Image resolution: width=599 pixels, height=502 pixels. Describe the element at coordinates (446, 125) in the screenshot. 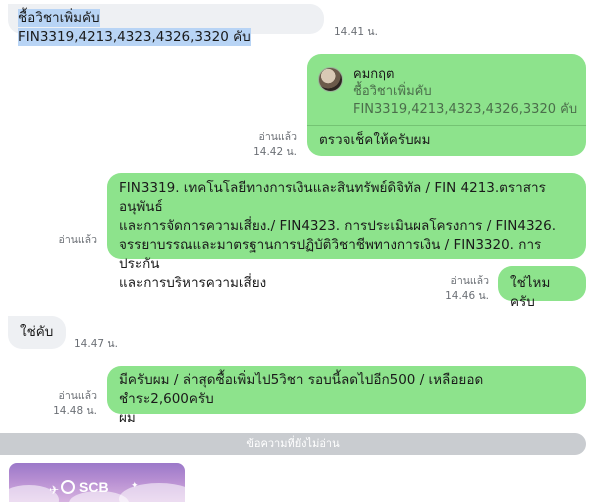

I see `reply-divider` at that location.